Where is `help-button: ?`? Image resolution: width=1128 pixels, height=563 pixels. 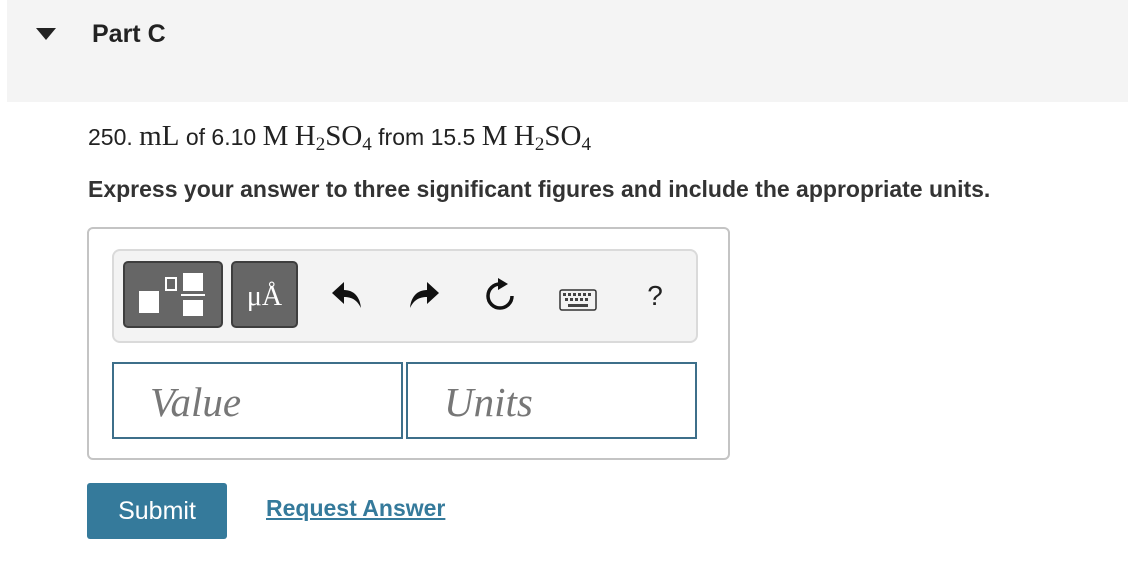 help-button: ? is located at coordinates (655, 296).